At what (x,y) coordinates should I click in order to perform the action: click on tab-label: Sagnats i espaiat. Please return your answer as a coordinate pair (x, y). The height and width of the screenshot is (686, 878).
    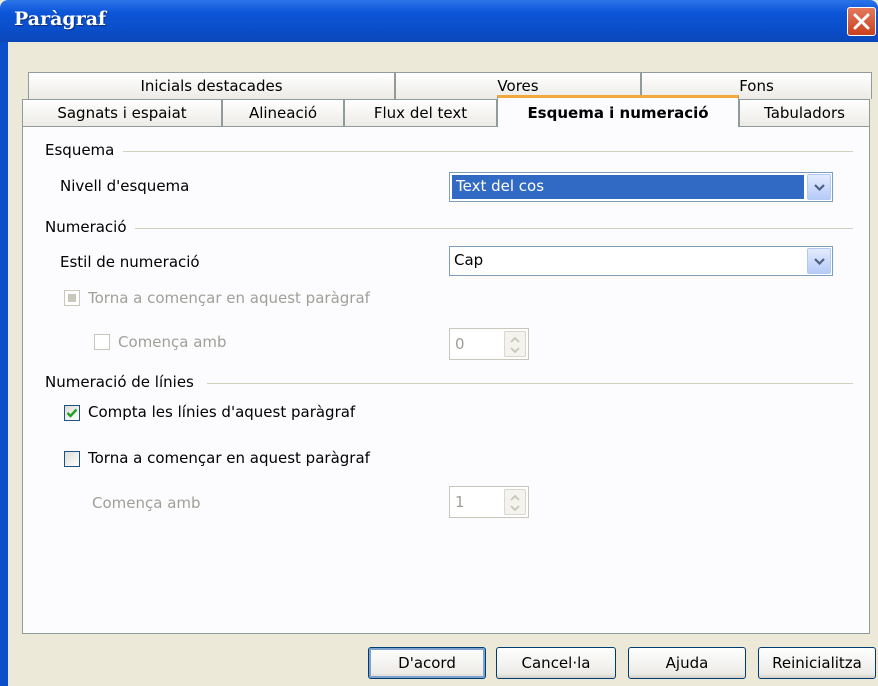
    Looking at the image, I should click on (122, 113).